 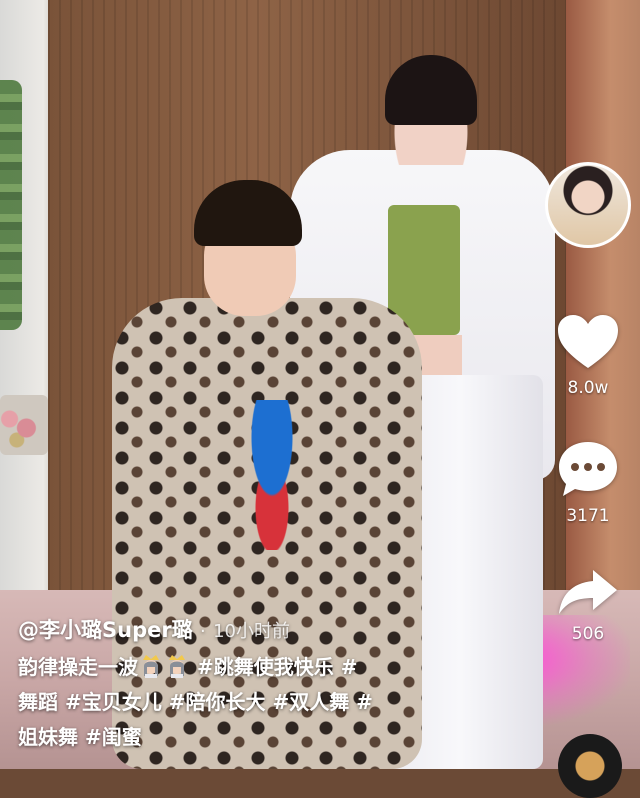 What do you see at coordinates (588, 469) in the screenshot?
I see `comment-bubble-icon` at bounding box center [588, 469].